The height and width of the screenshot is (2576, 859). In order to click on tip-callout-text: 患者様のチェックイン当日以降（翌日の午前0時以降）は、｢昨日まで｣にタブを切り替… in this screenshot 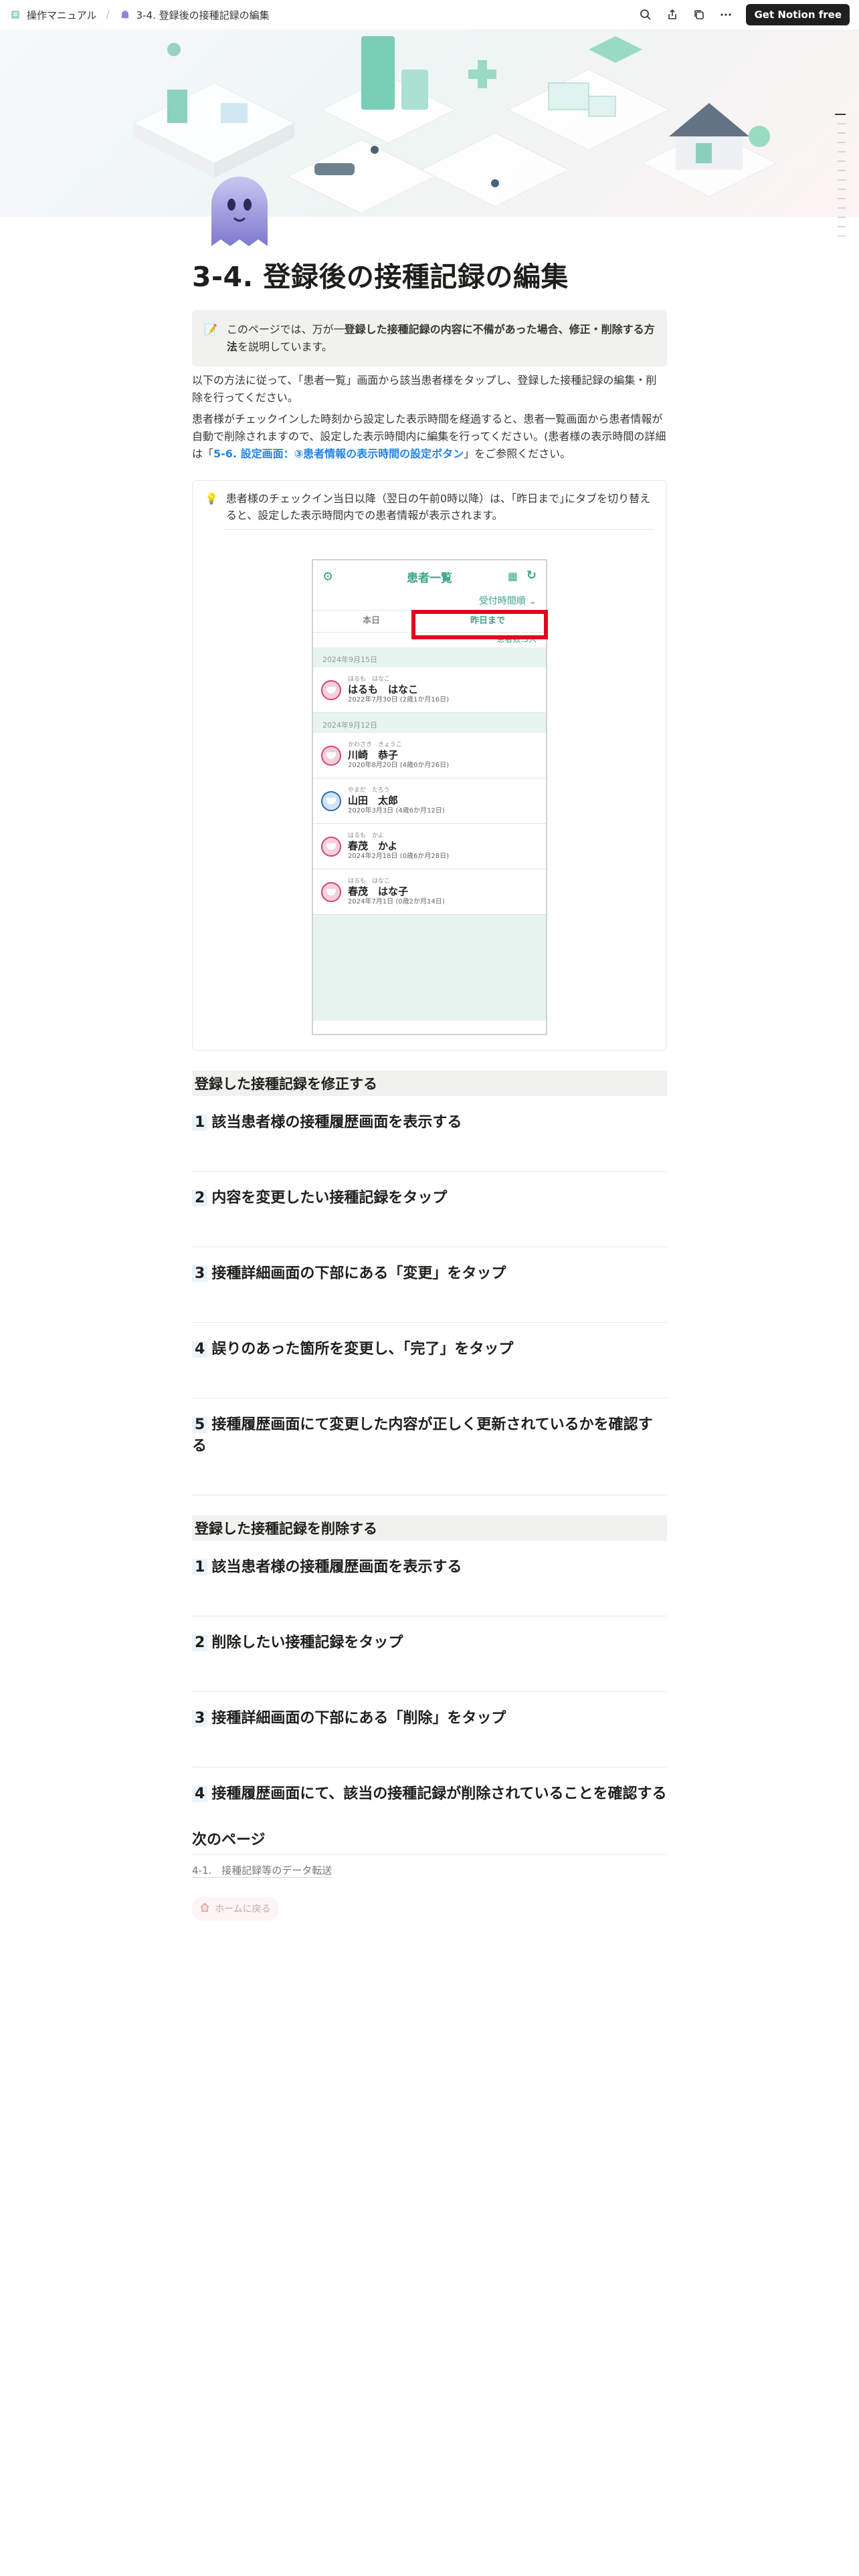, I will do `click(438, 507)`.